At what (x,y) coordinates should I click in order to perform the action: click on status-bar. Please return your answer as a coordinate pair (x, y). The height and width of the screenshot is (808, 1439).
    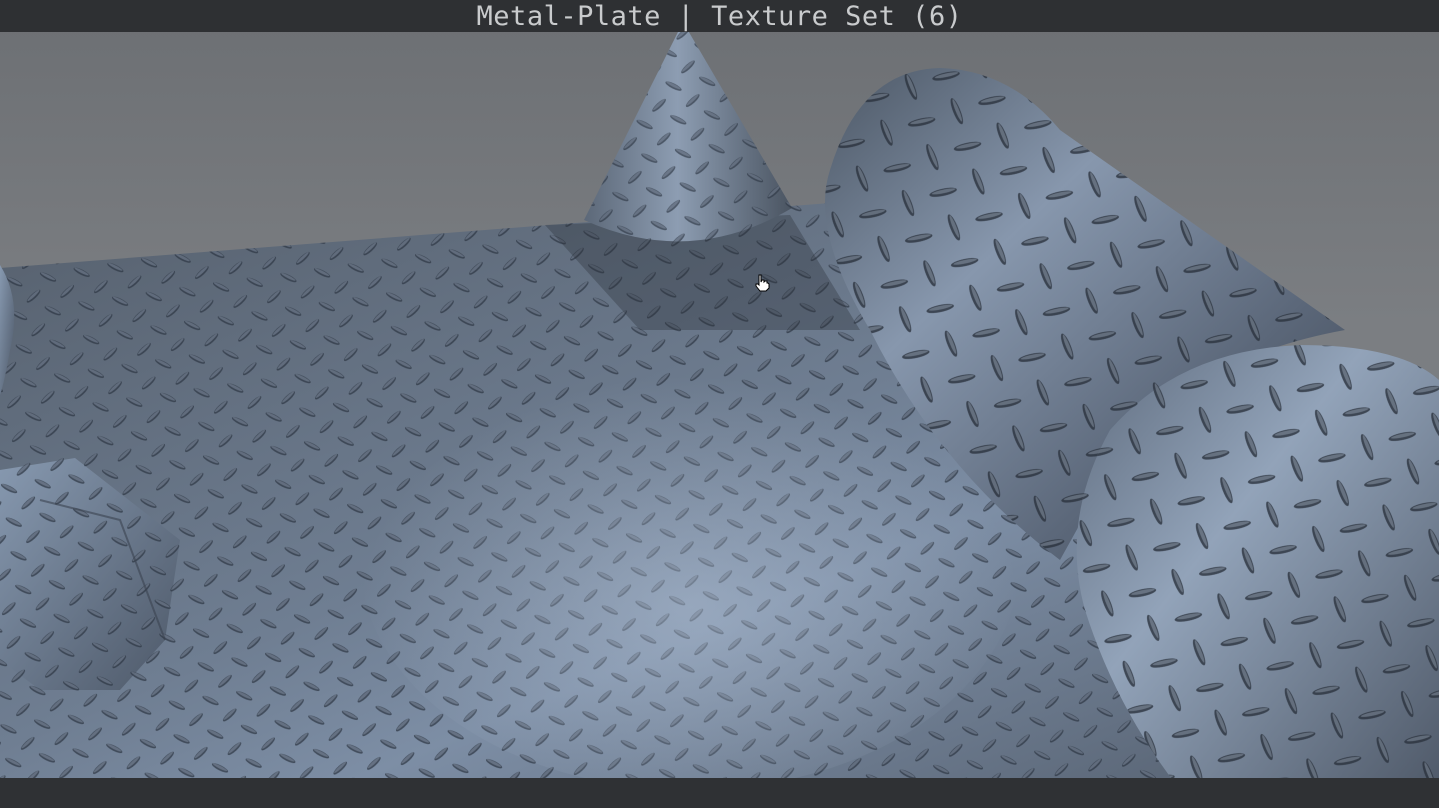
    Looking at the image, I should click on (719, 793).